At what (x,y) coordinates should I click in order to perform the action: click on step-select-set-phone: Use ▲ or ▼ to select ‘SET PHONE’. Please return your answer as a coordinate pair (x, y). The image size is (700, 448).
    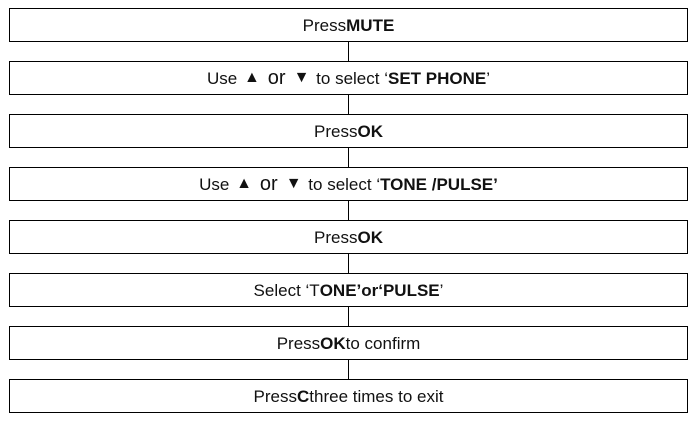
    Looking at the image, I should click on (348, 78).